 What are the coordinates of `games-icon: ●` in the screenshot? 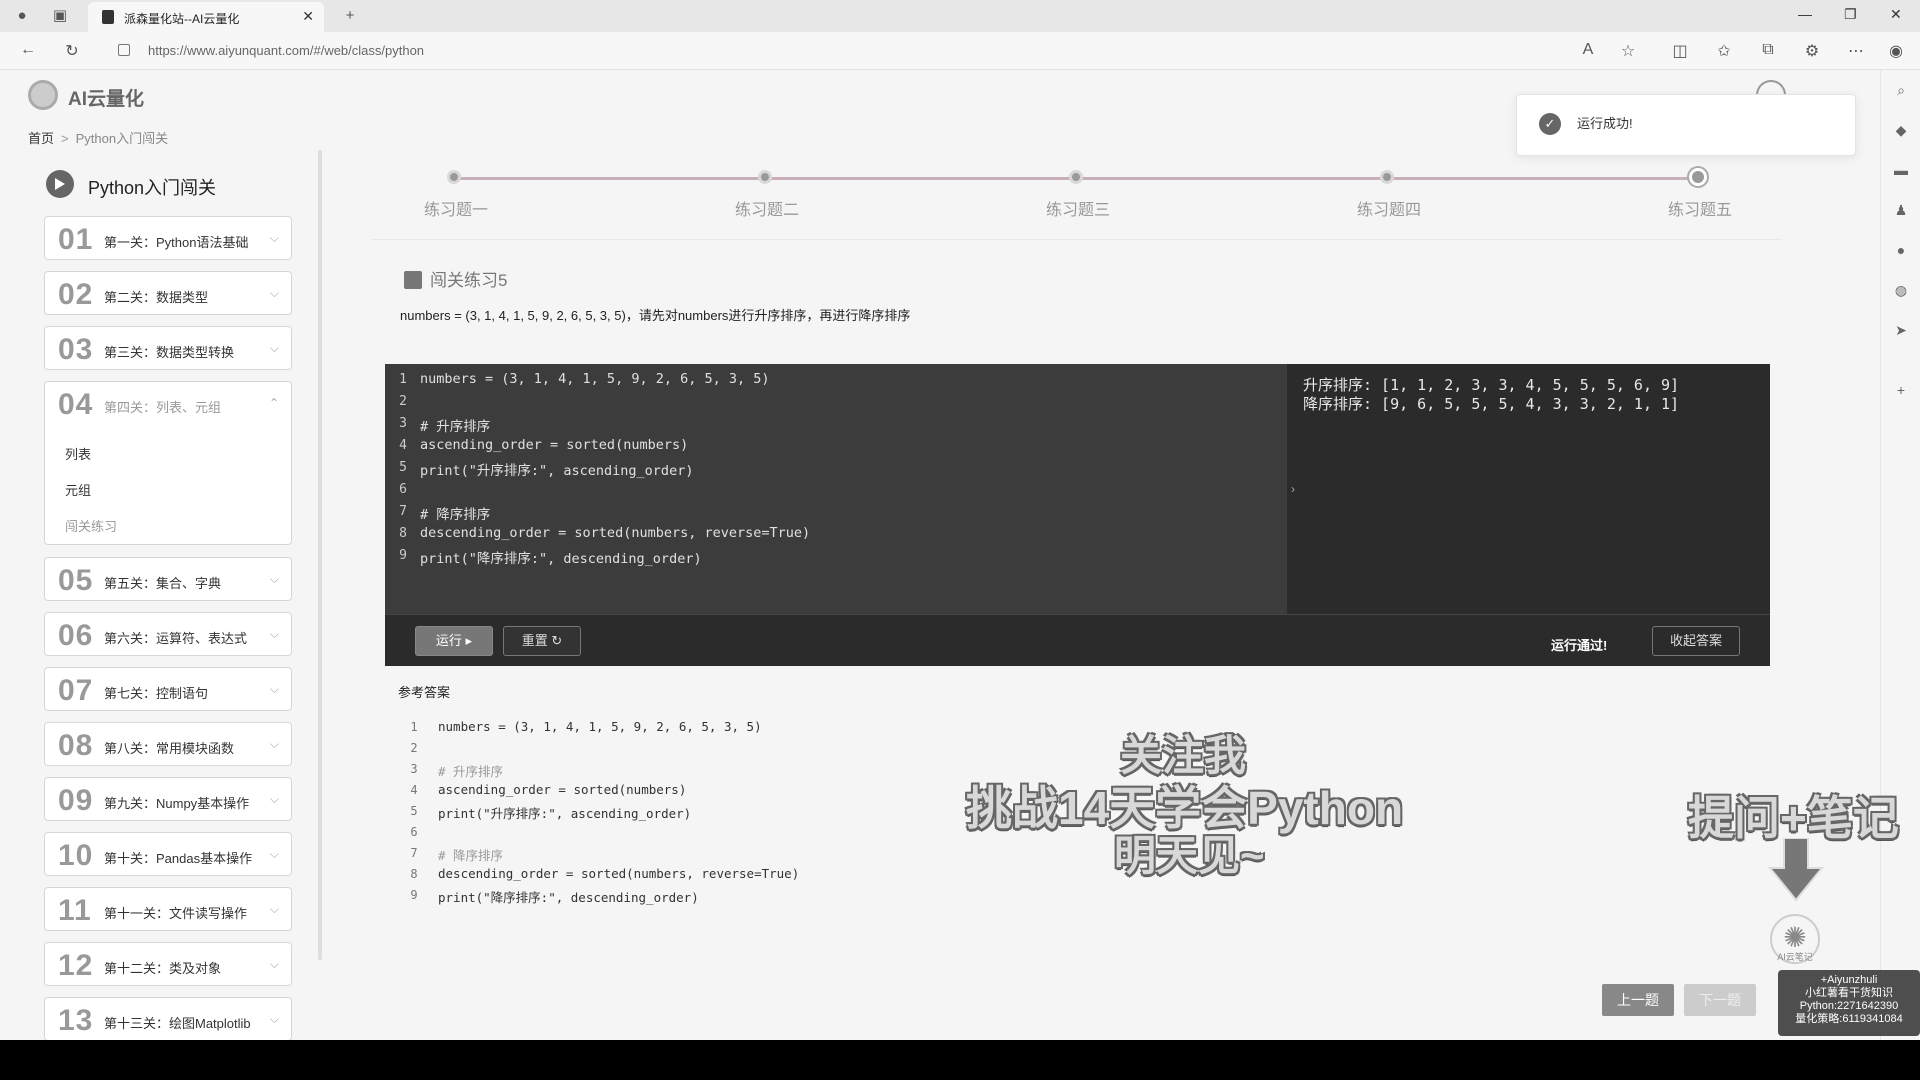 It's located at (1901, 252).